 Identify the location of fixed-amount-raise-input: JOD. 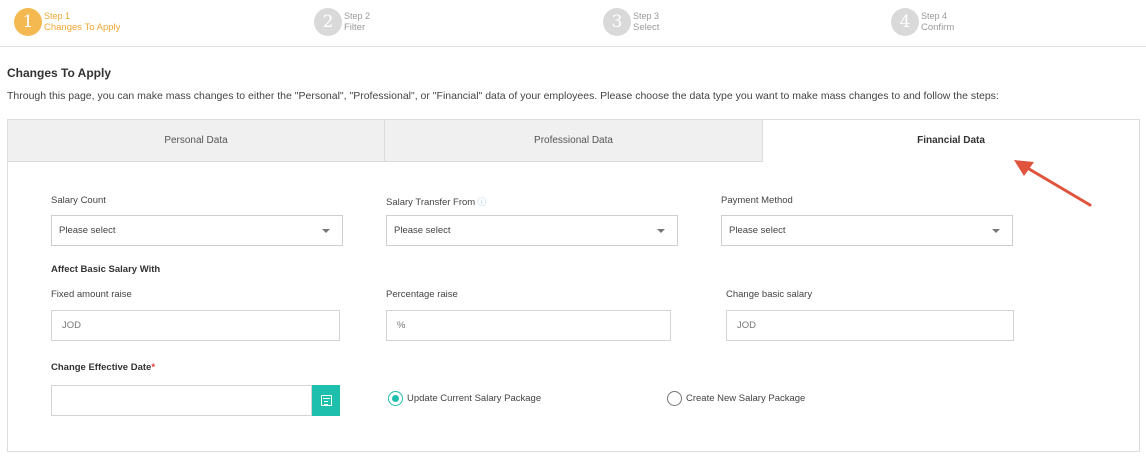
(195, 325).